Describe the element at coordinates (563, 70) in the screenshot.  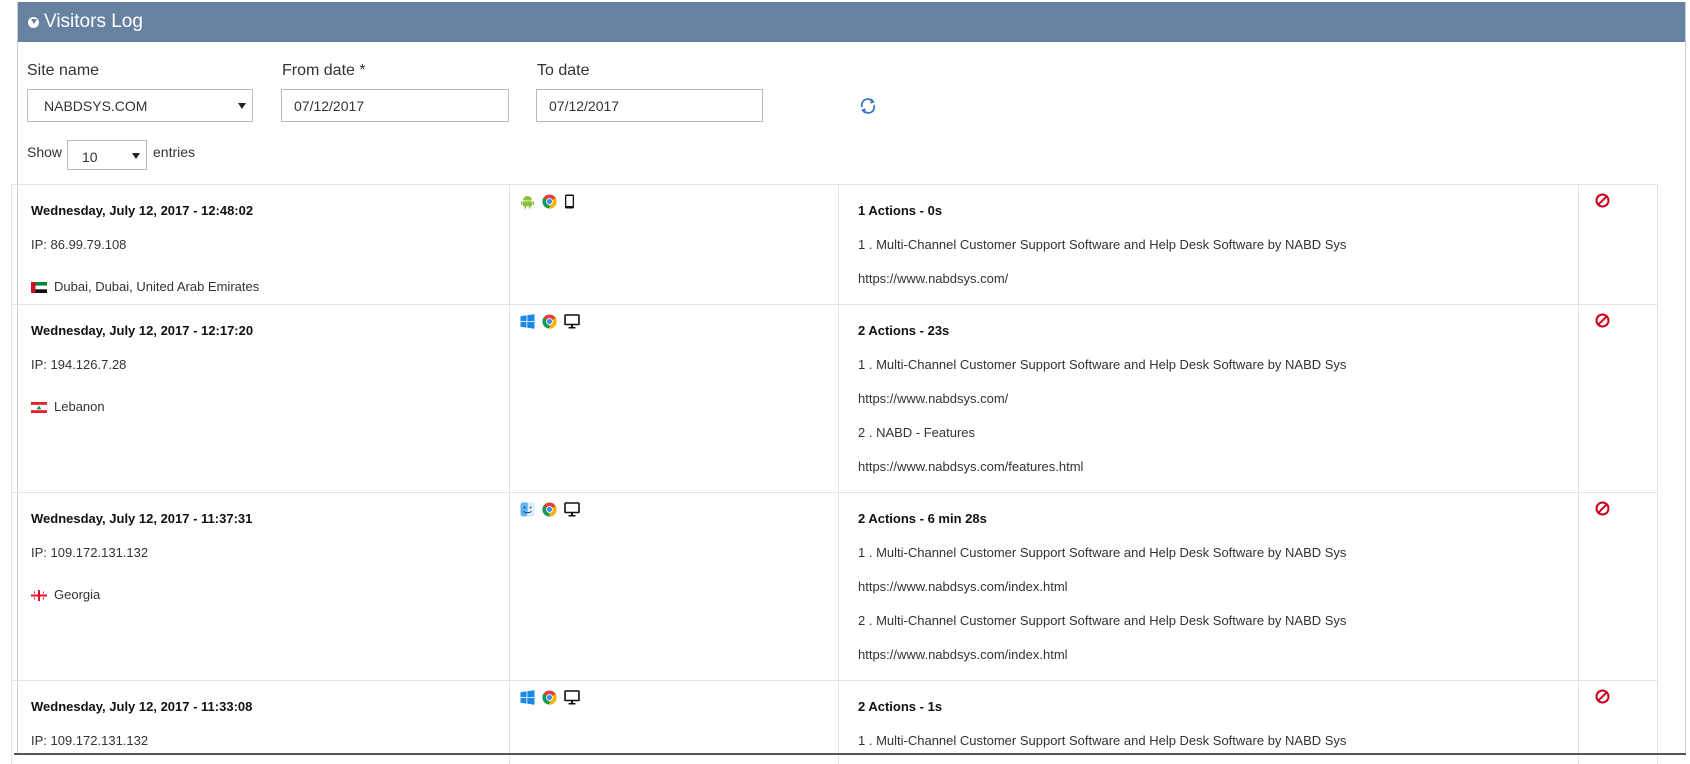
I see `to-date-label: To date` at that location.